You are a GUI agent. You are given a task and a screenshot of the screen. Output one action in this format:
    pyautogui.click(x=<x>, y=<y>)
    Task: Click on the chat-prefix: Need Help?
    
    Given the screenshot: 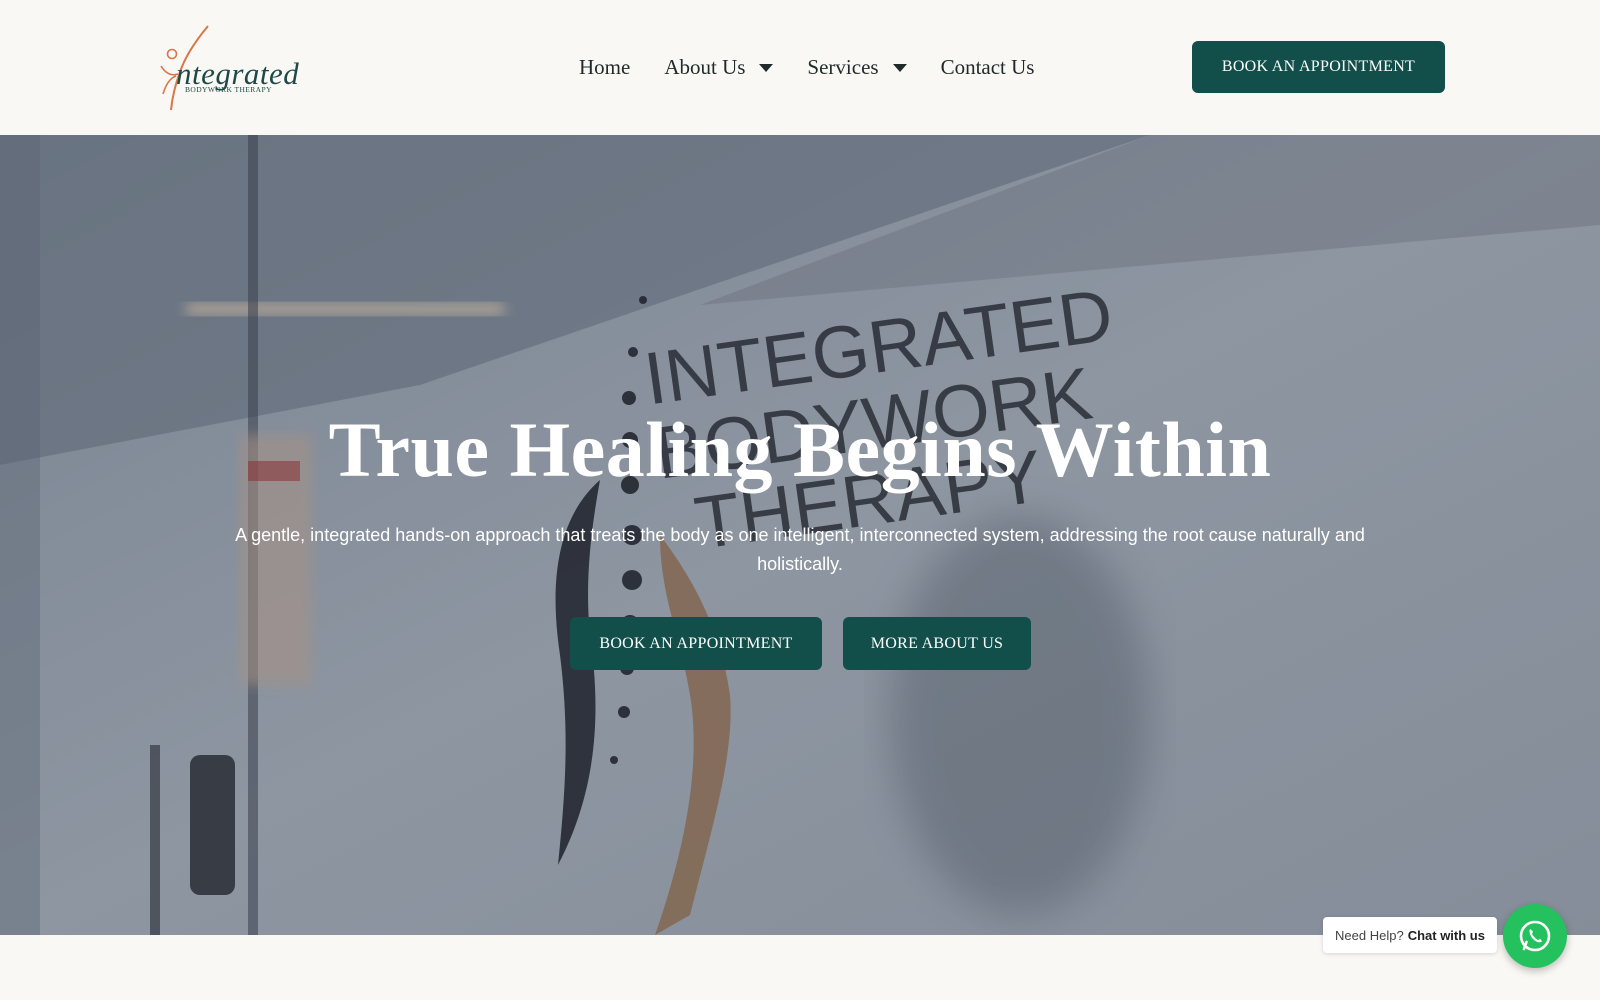 What is the action you would take?
    pyautogui.click(x=1369, y=935)
    